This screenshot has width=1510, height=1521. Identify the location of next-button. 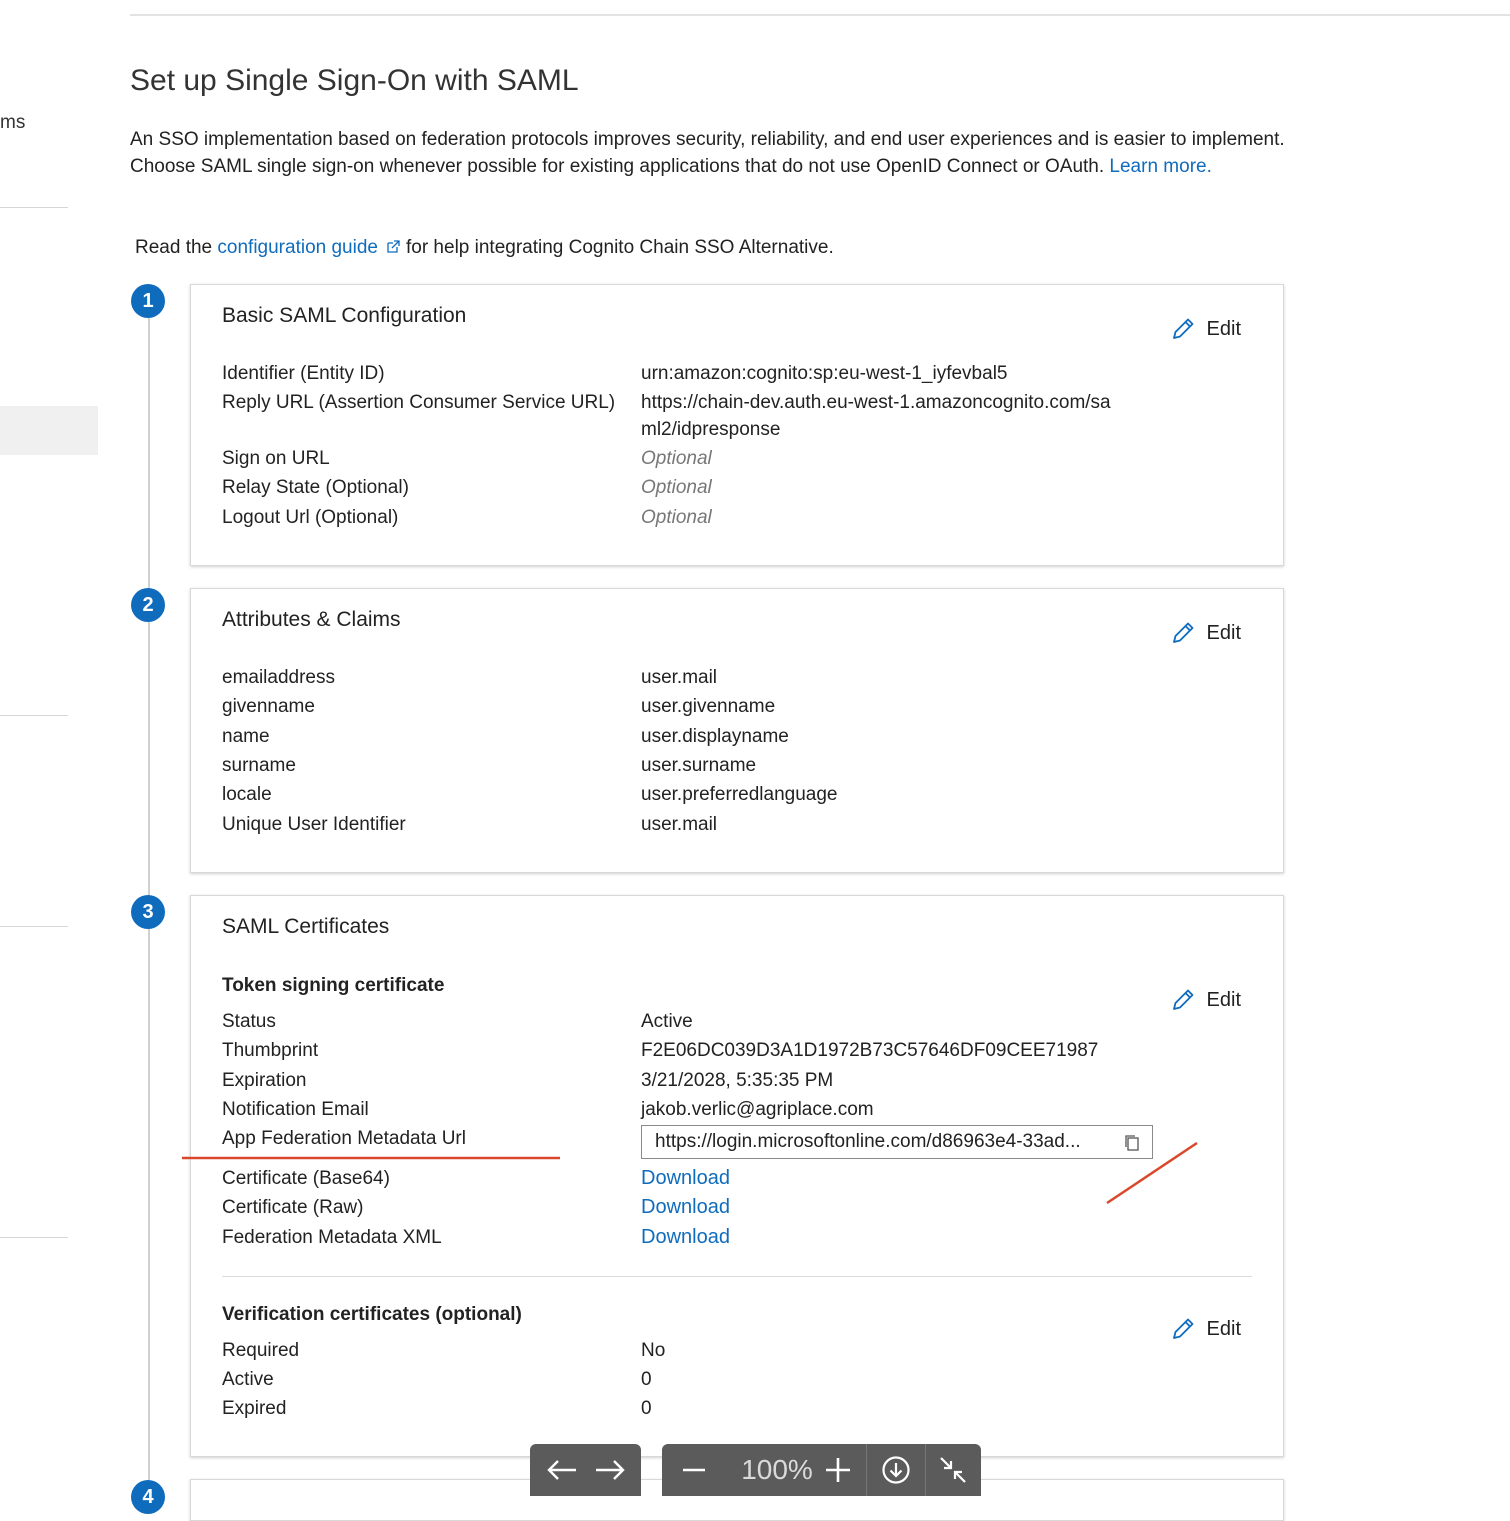
(610, 1470).